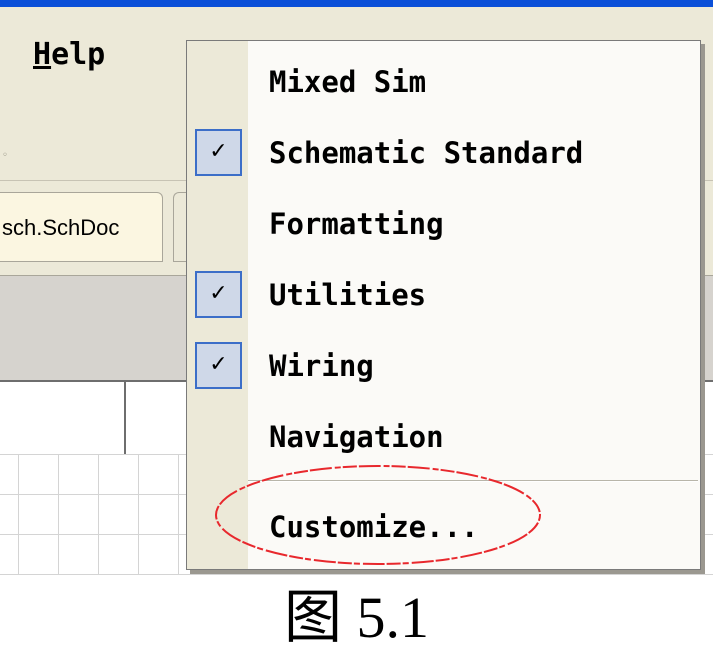 The image size is (713, 658). I want to click on menu-item-label: Mixed Sim, so click(348, 82).